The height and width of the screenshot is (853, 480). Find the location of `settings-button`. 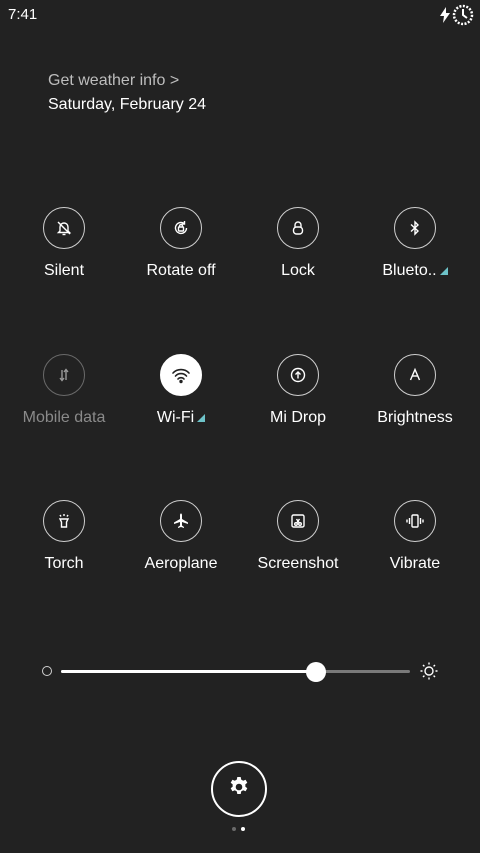

settings-button is located at coordinates (239, 789).